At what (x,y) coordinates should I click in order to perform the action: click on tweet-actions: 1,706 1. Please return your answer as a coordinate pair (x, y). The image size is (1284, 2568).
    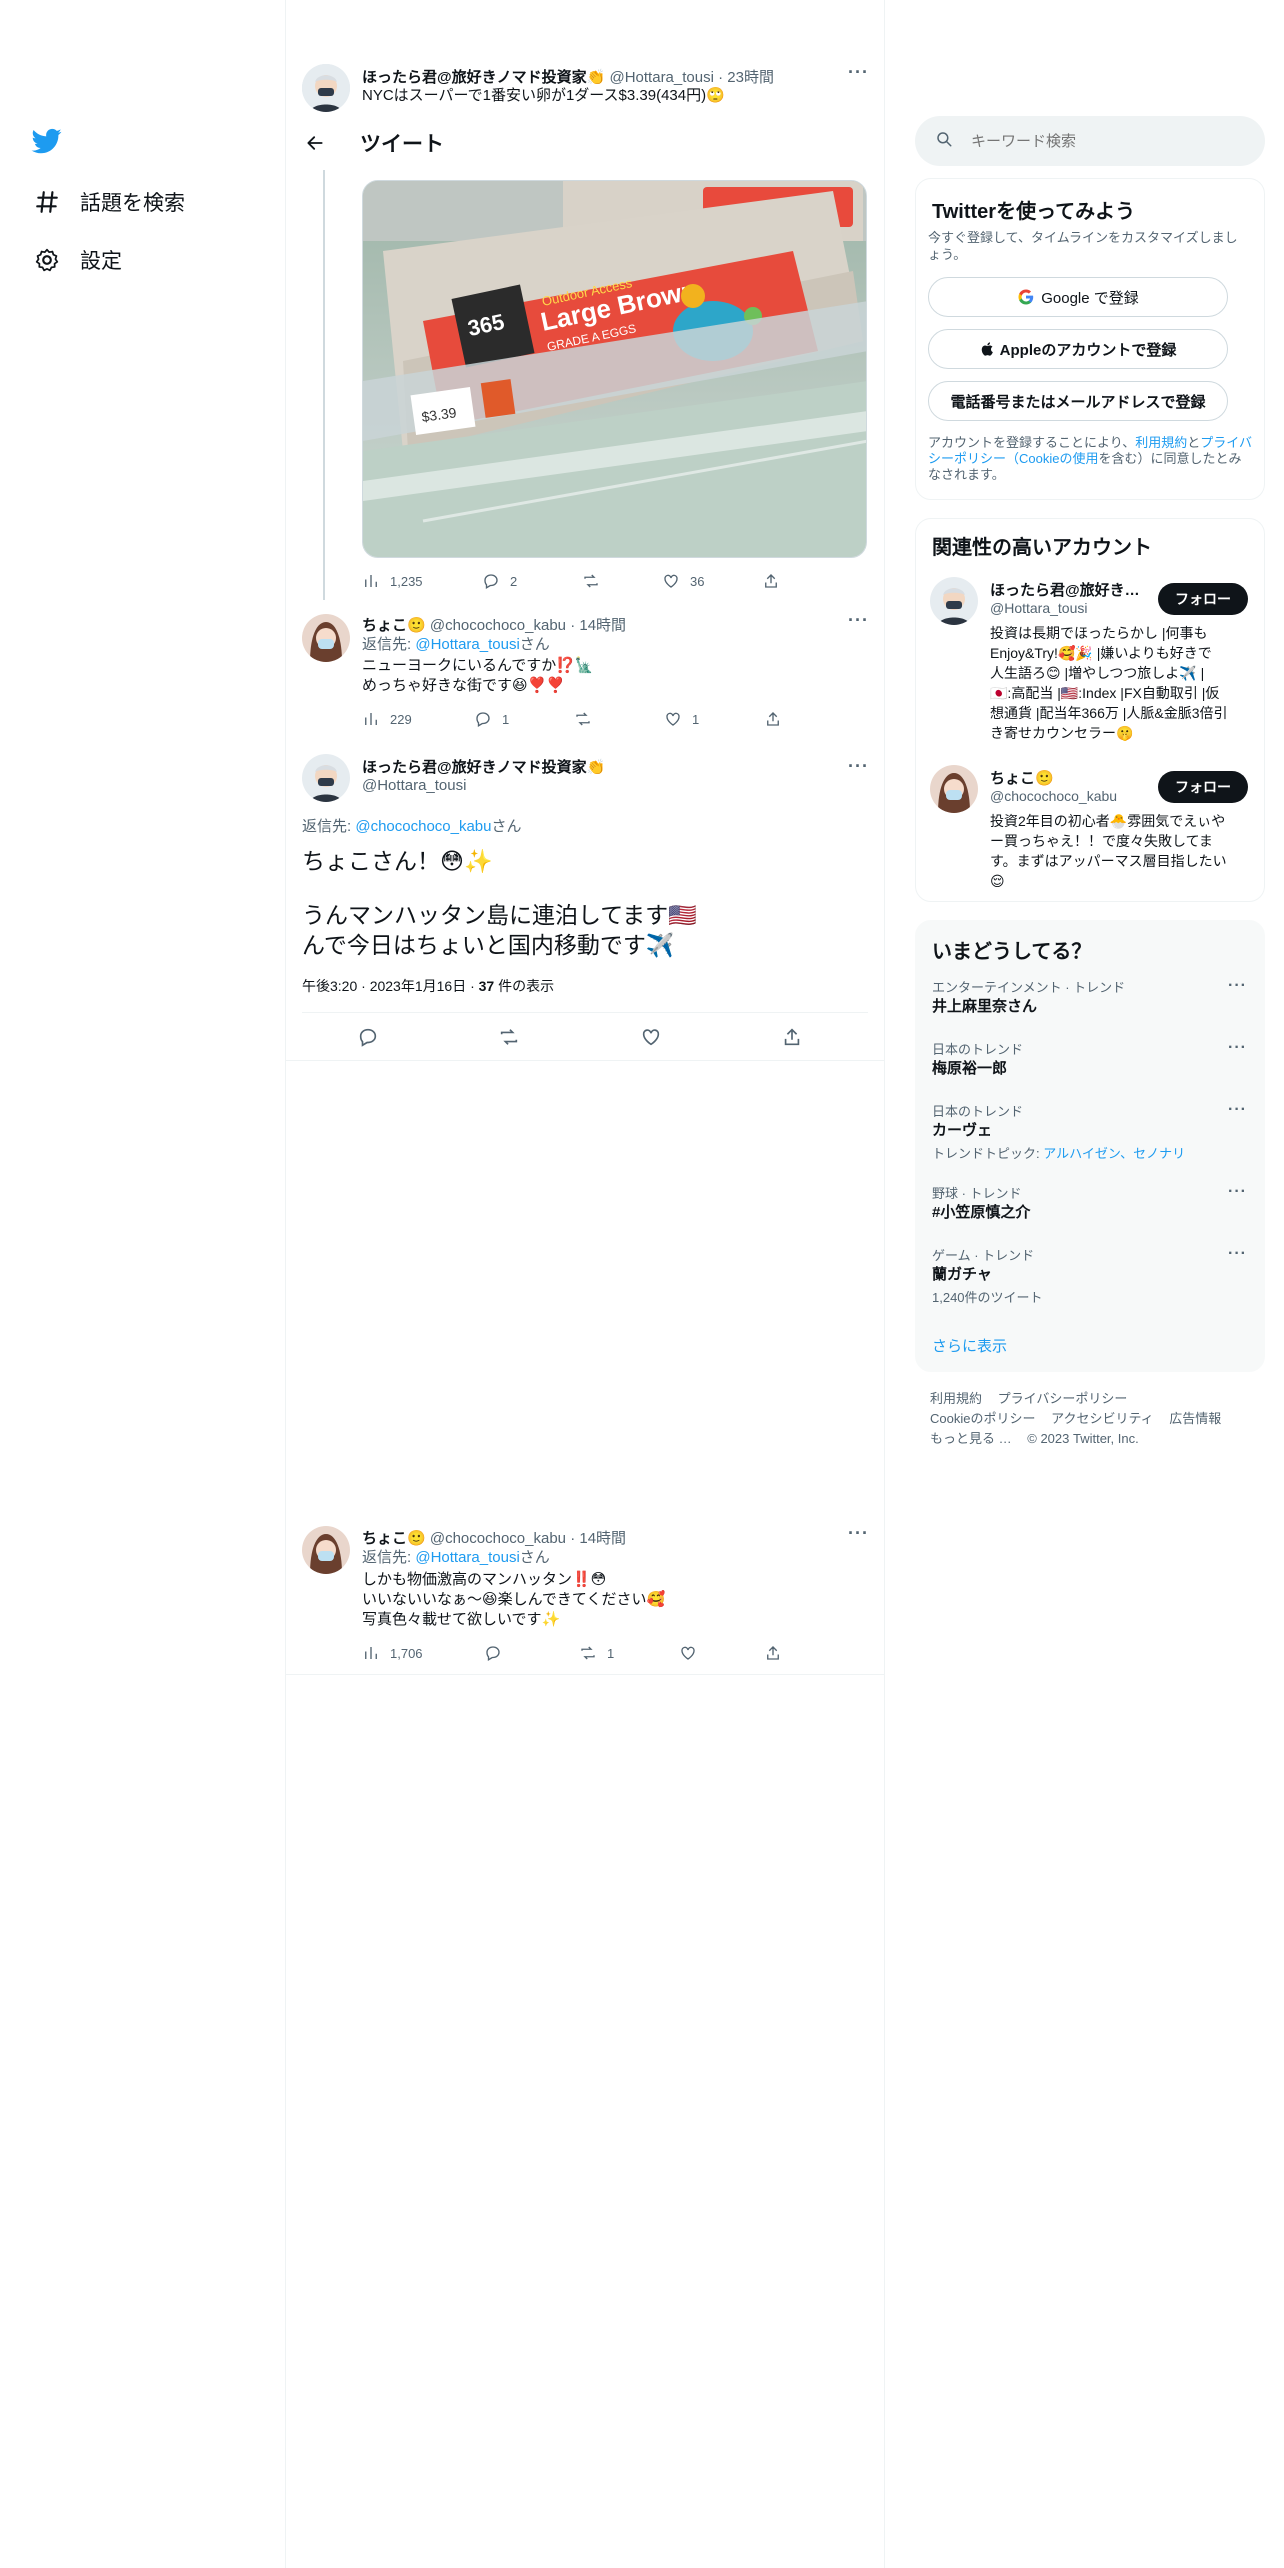
    Looking at the image, I should click on (602, 1653).